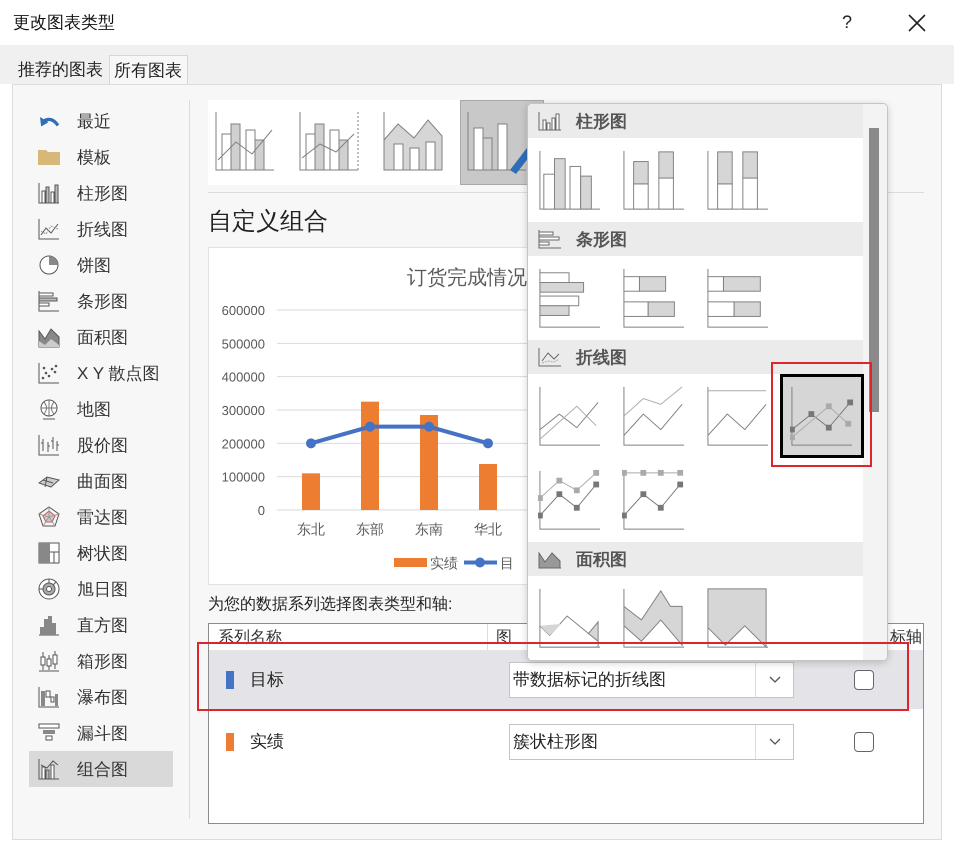 The height and width of the screenshot is (847, 954). I want to click on tab: 推荐的图表, so click(61, 69).